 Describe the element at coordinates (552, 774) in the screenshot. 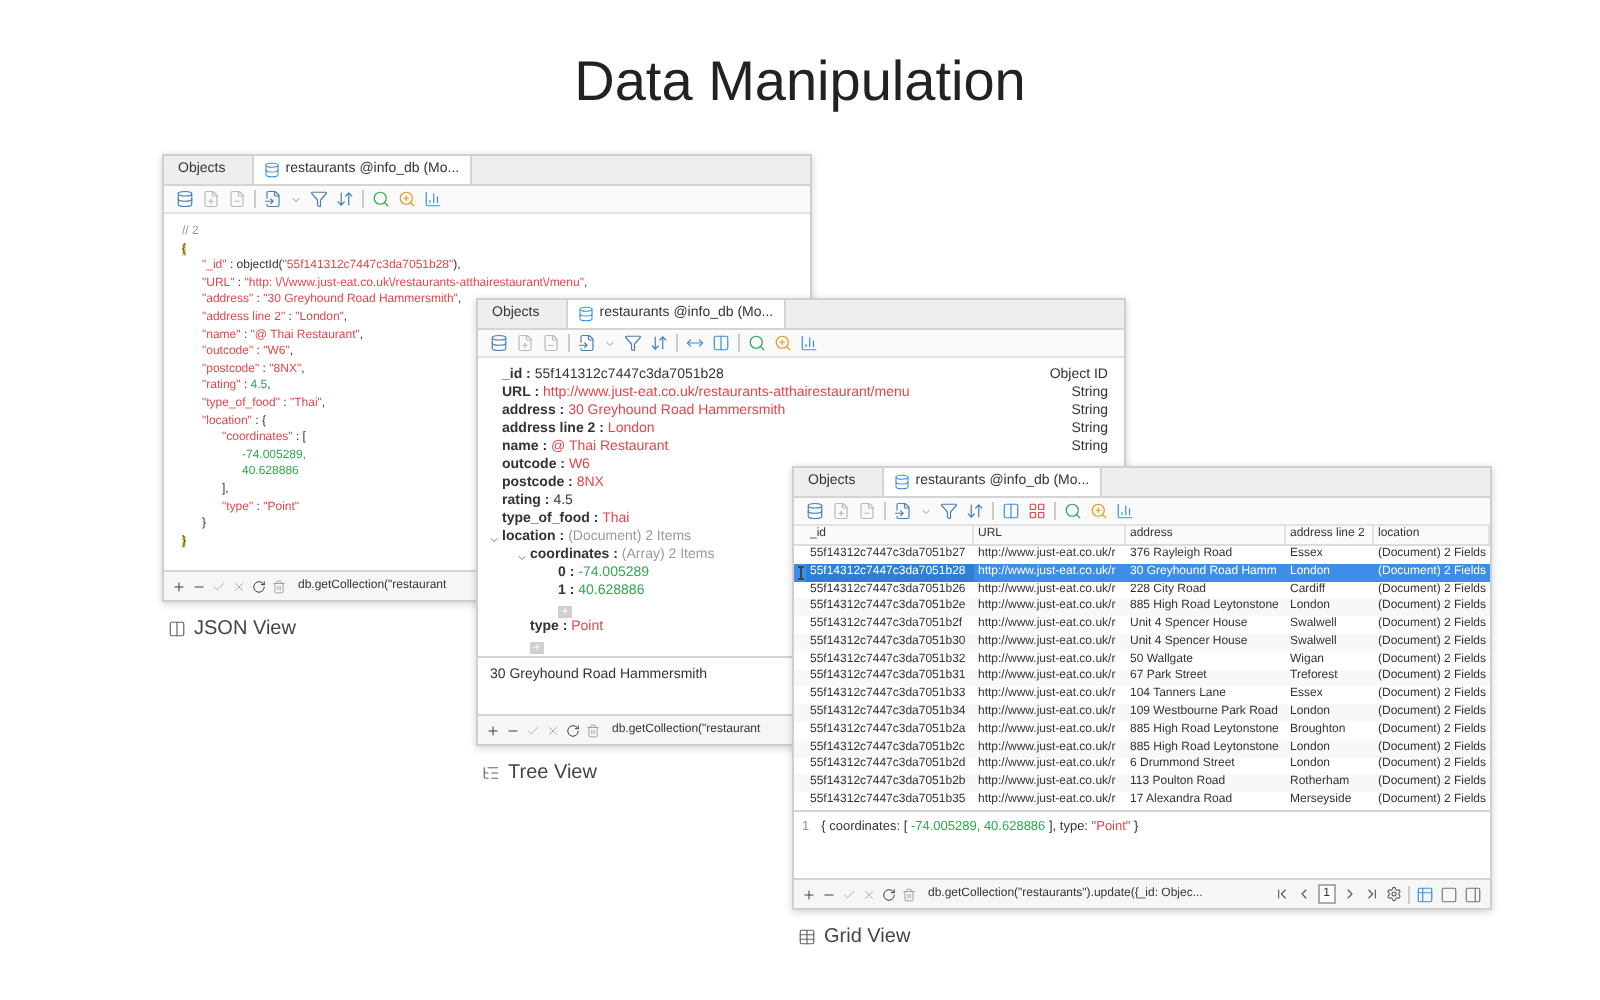

I see `view-caption: Tree View` at that location.